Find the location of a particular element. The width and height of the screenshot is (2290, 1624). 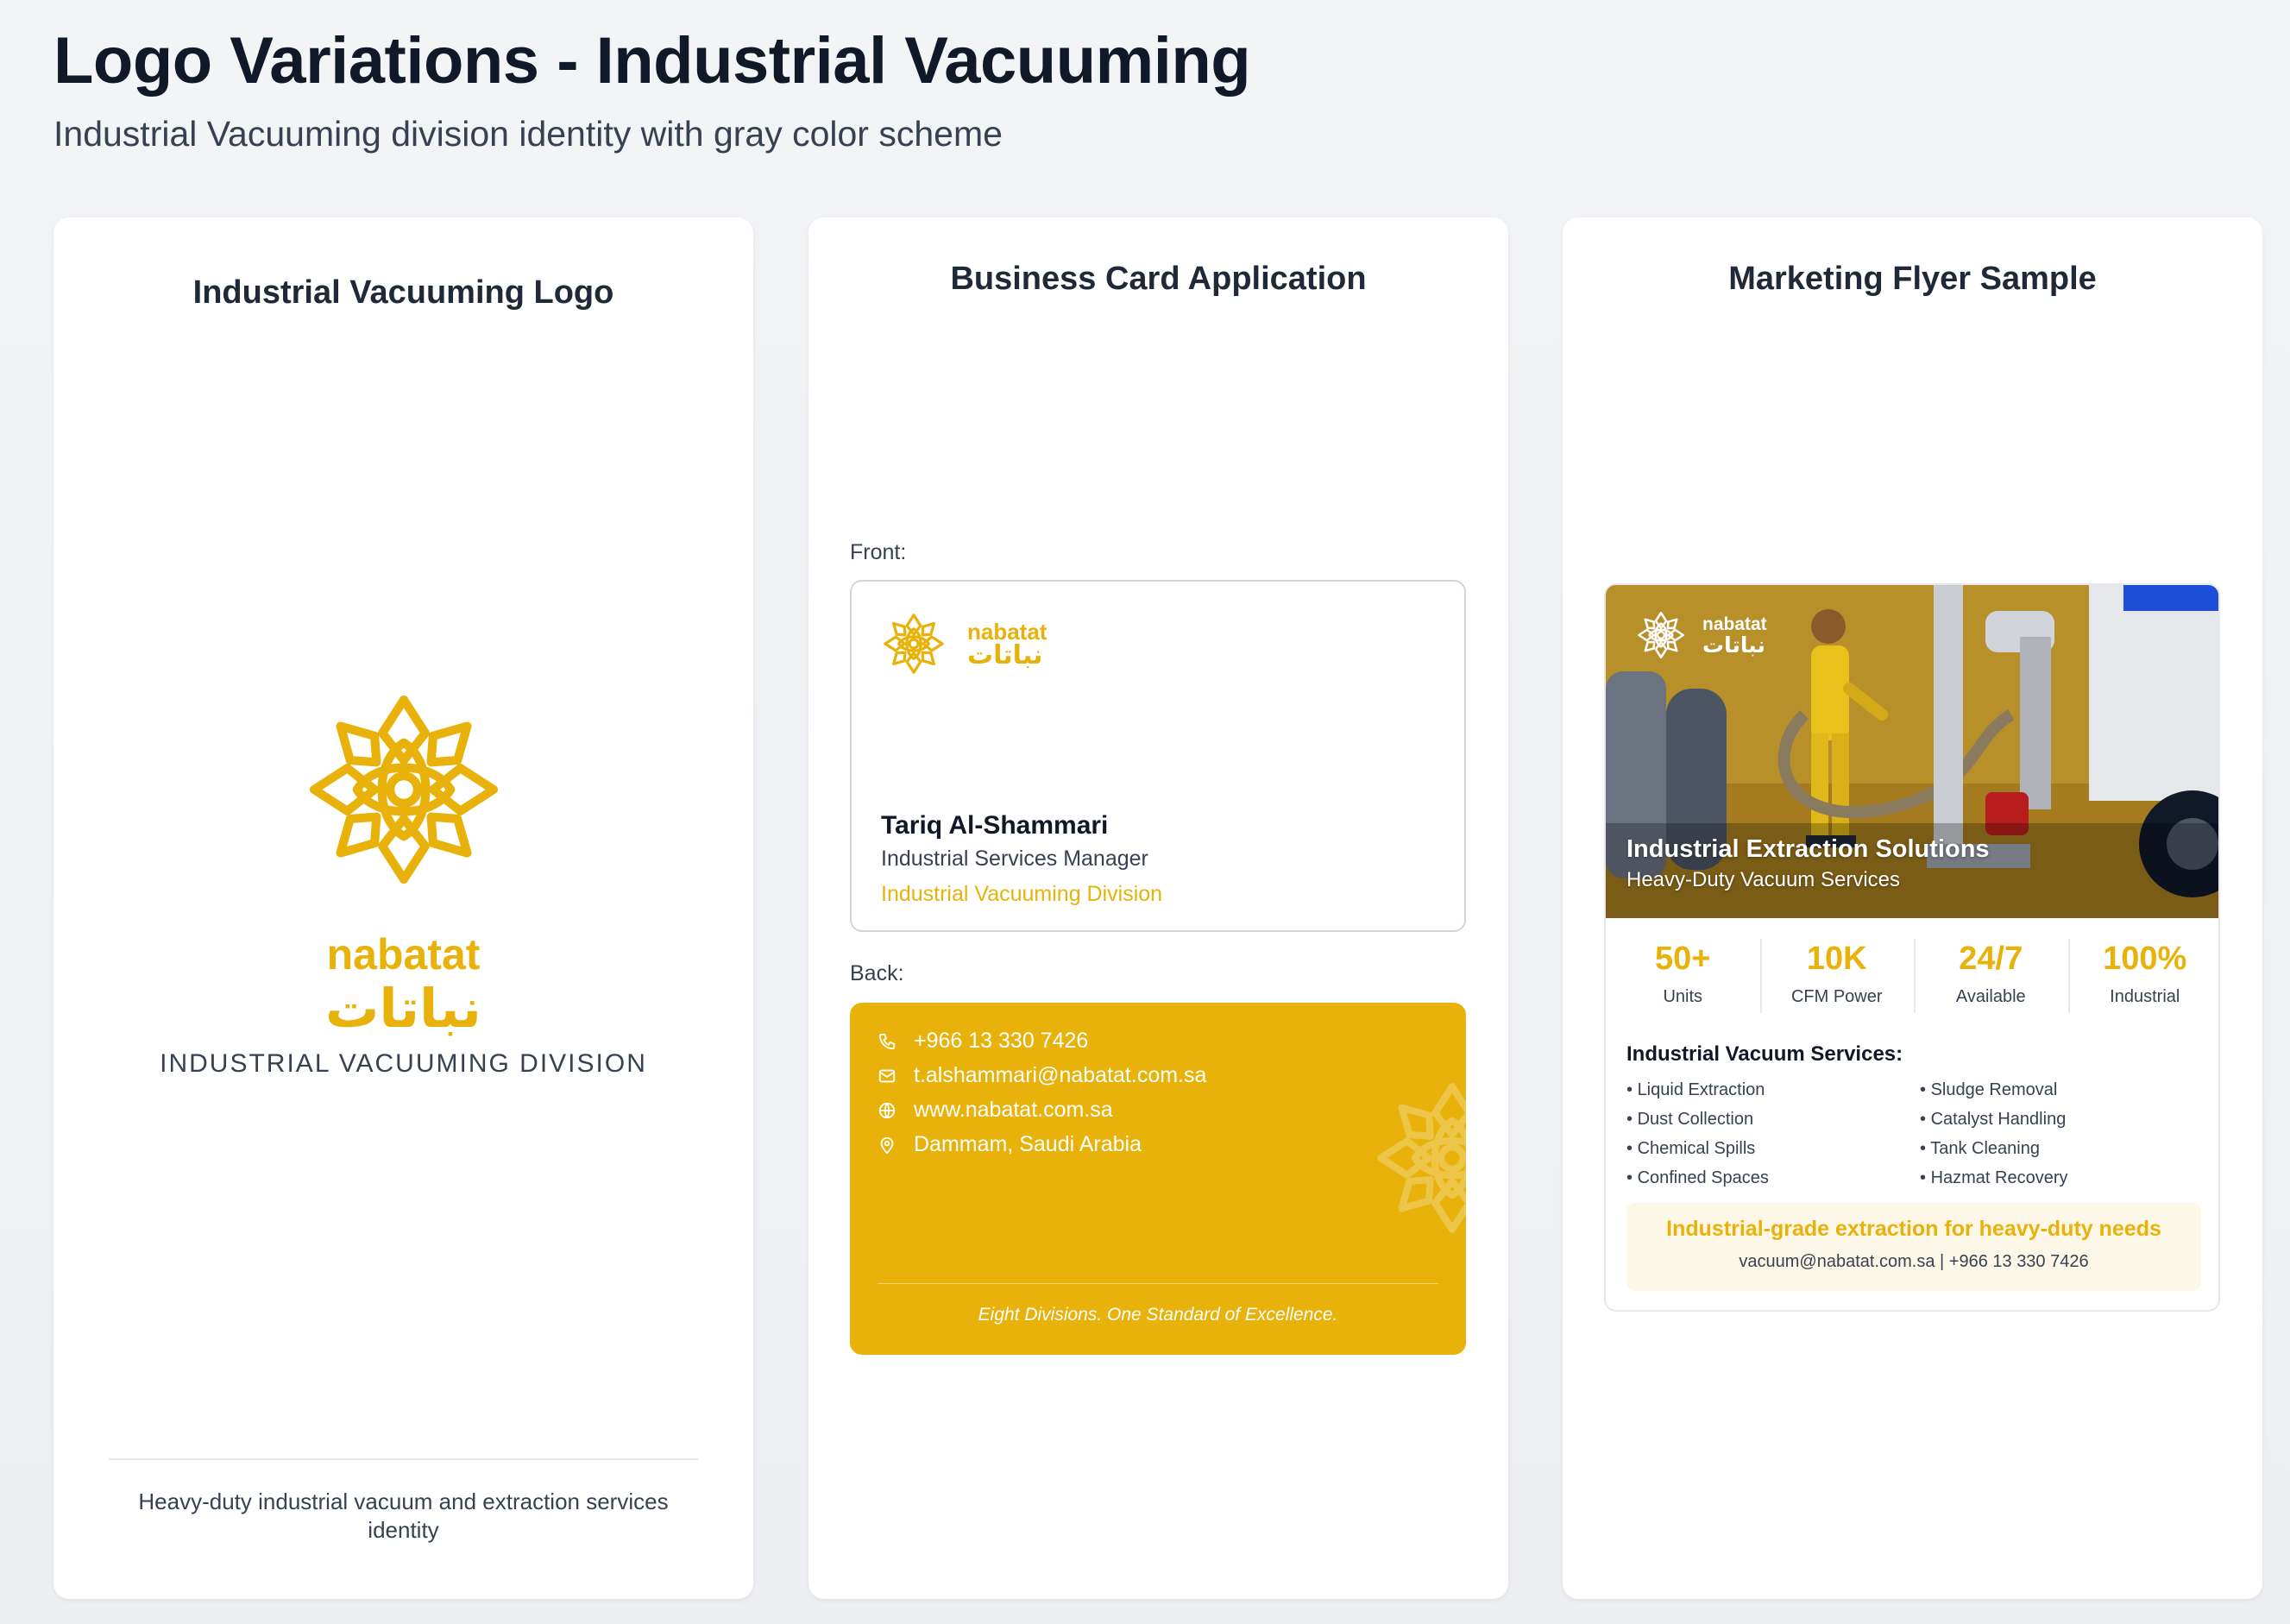

flyer-brand-arabic: نباتات is located at coordinates (1734, 646).